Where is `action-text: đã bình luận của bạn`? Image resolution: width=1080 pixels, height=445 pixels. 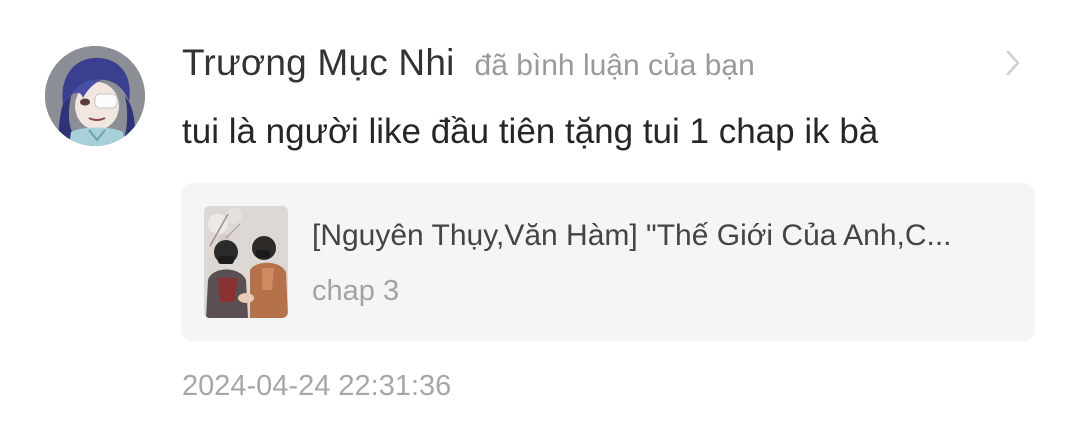 action-text: đã bình luận của bạn is located at coordinates (614, 65).